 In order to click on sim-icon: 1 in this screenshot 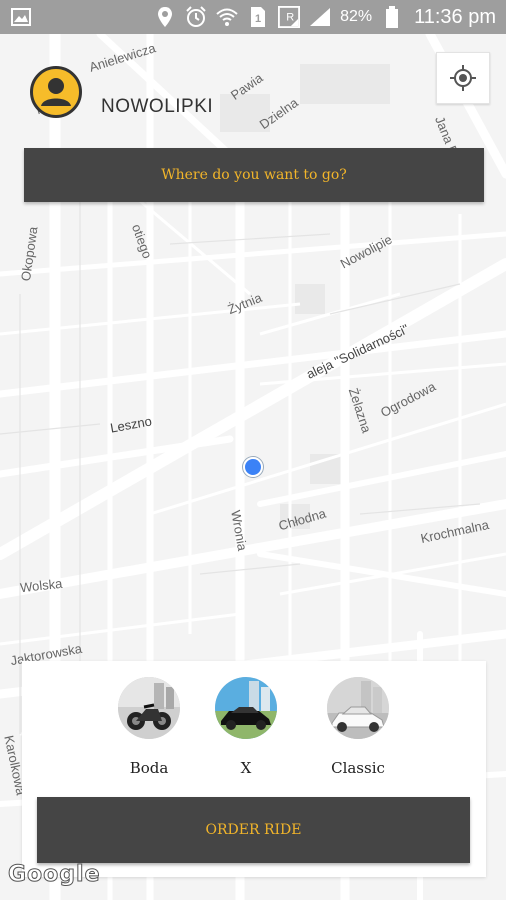, I will do `click(258, 17)`.